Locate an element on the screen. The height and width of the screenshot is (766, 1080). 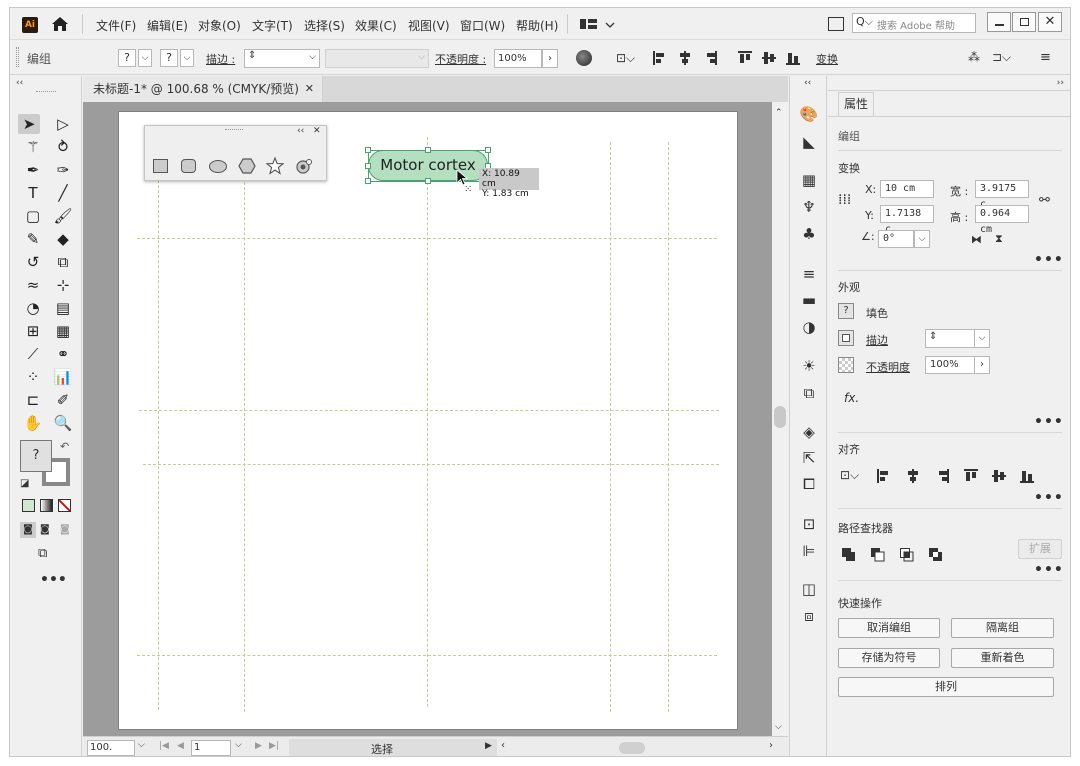
horizontal-scrollbar-thumb is located at coordinates (632, 748).